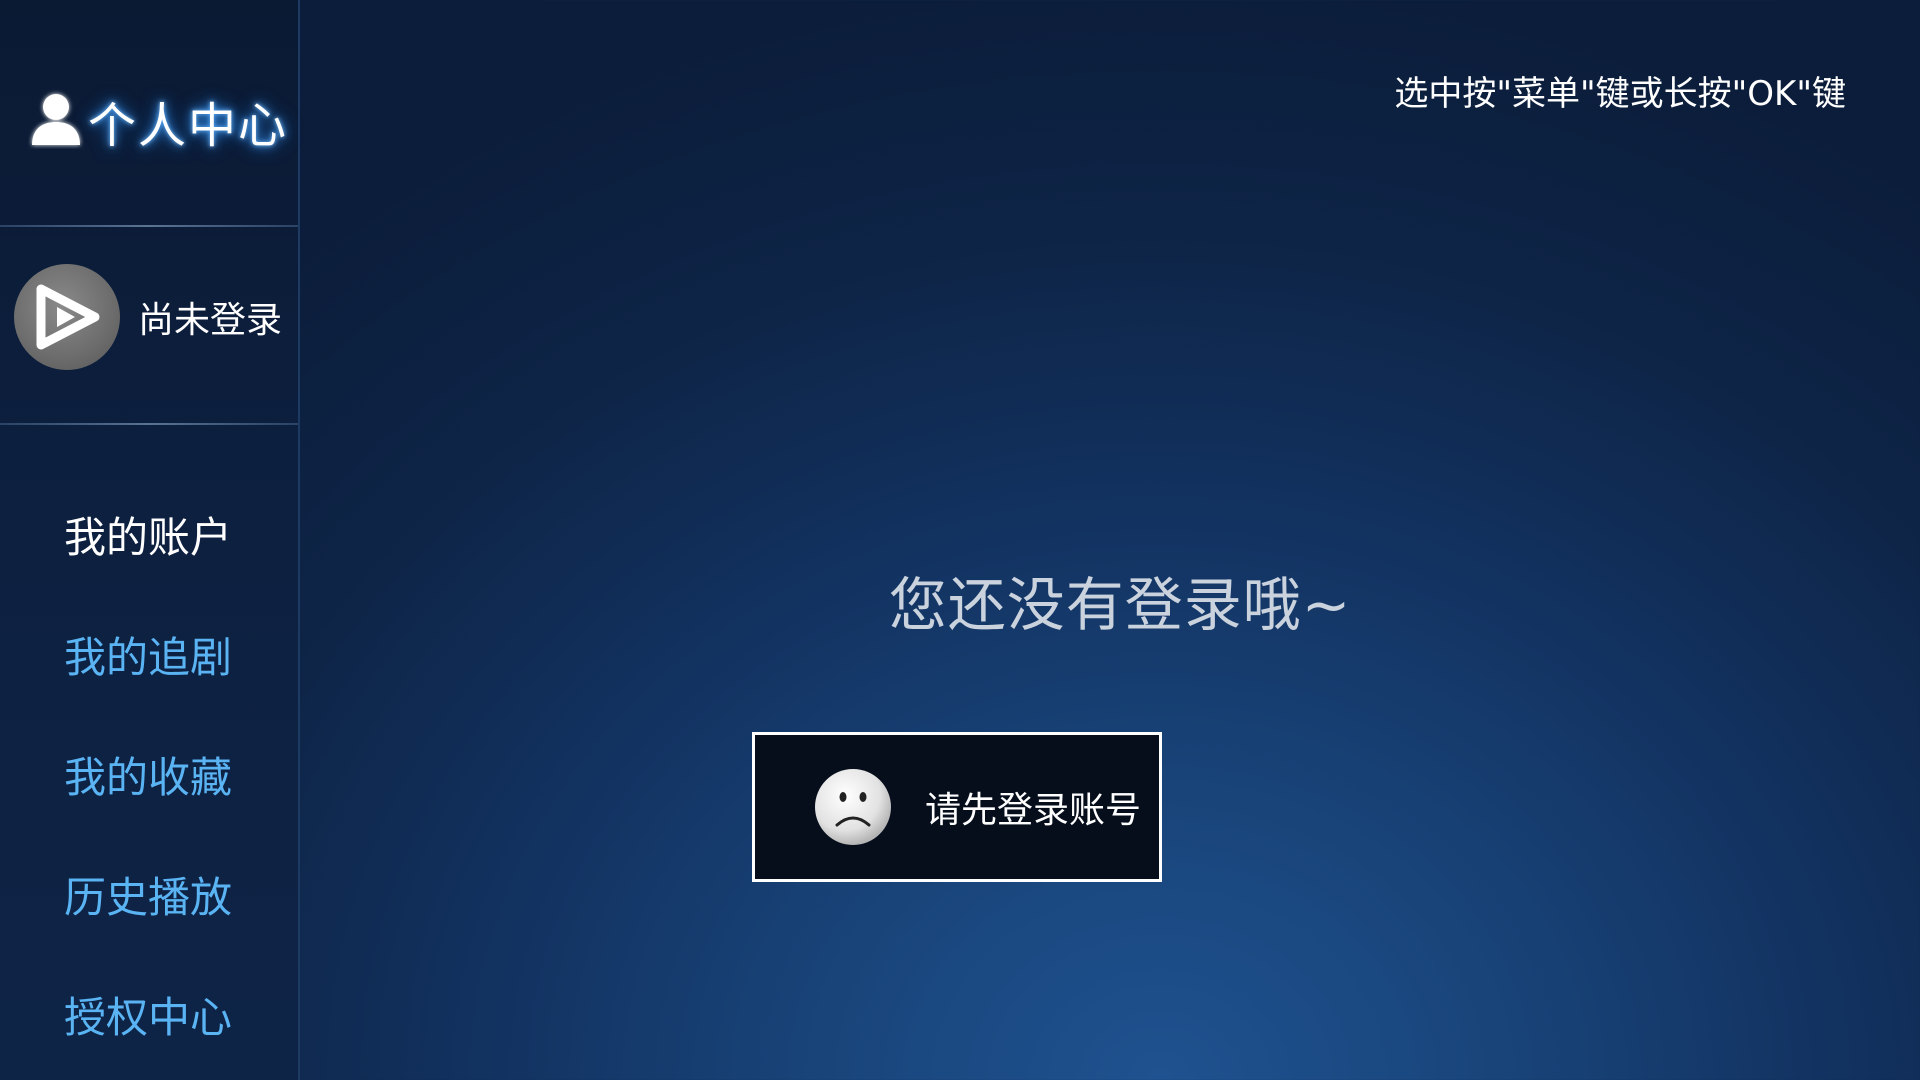  I want to click on menu-key-hint: 选中按"菜单"键或长按"OK"键, so click(1620, 94).